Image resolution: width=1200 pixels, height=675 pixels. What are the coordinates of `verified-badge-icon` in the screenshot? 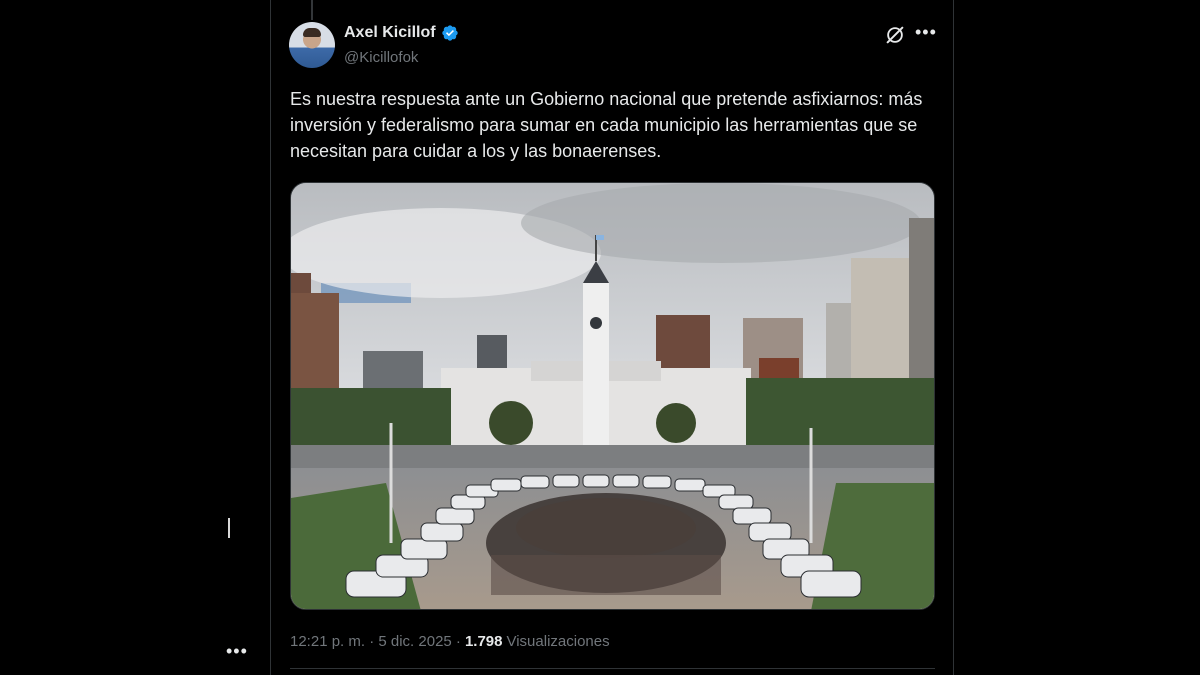 It's located at (449, 33).